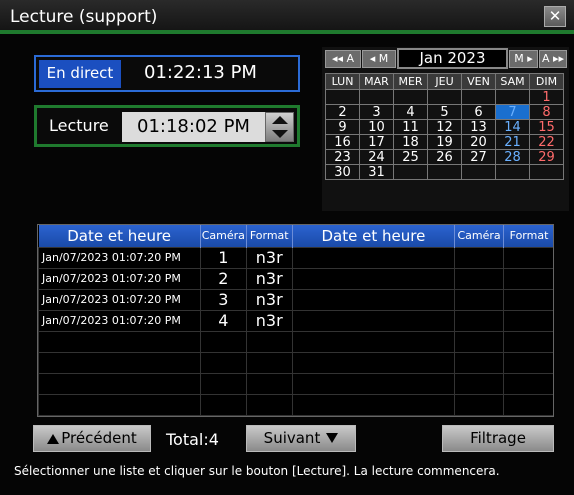 The height and width of the screenshot is (495, 574). Describe the element at coordinates (478, 112) in the screenshot. I see `calendar-day: 6` at that location.